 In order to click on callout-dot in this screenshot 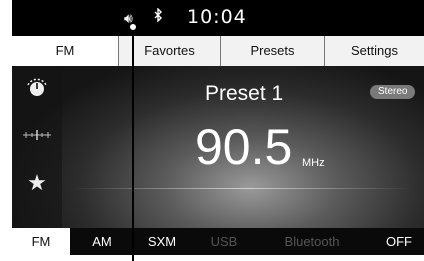, I will do `click(133, 27)`.